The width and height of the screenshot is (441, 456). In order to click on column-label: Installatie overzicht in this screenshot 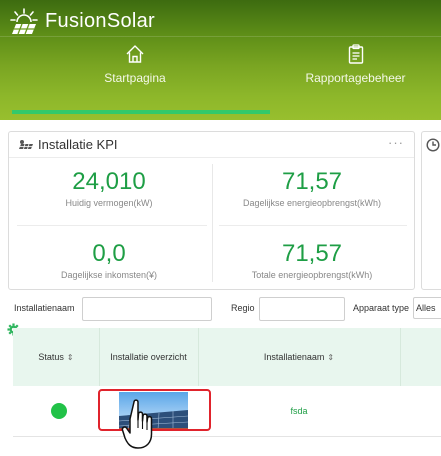, I will do `click(148, 357)`.